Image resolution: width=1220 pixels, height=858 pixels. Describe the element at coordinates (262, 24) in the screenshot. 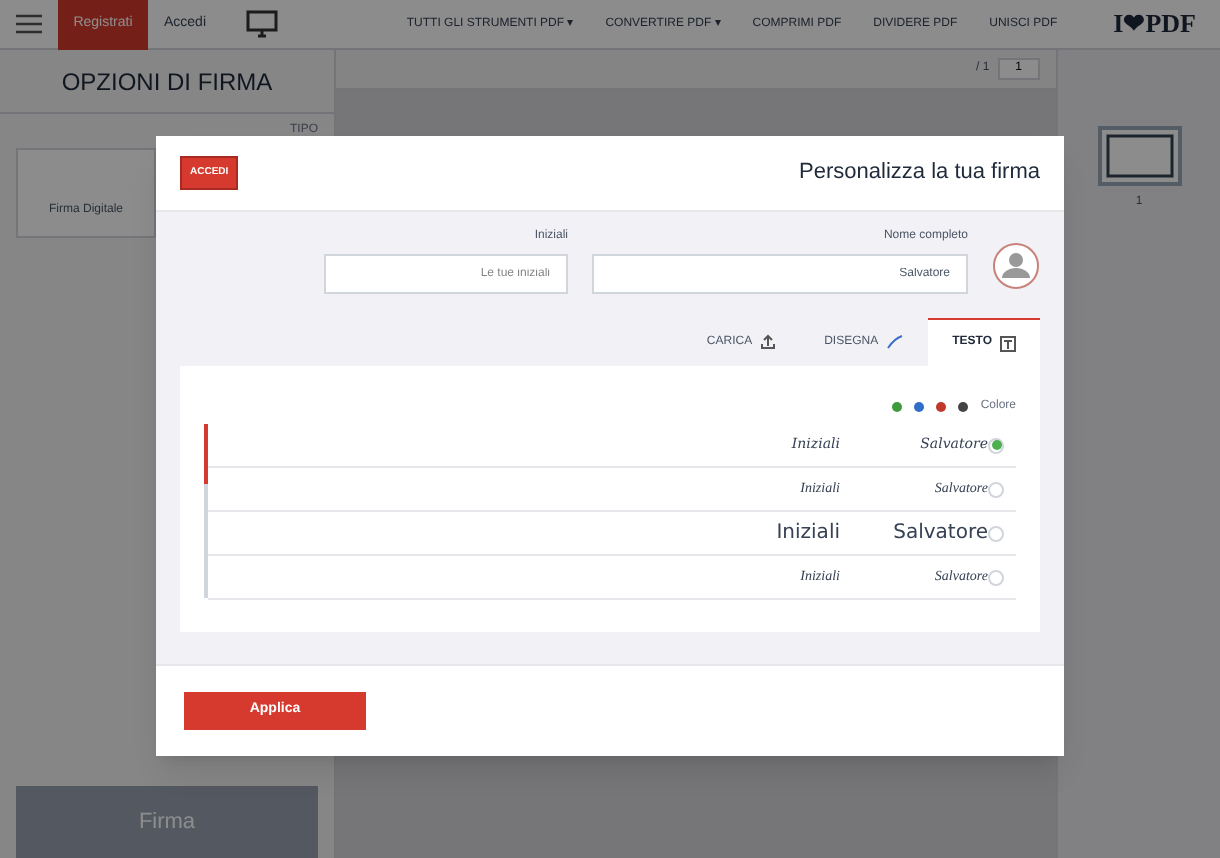

I see `desktop-icon` at that location.